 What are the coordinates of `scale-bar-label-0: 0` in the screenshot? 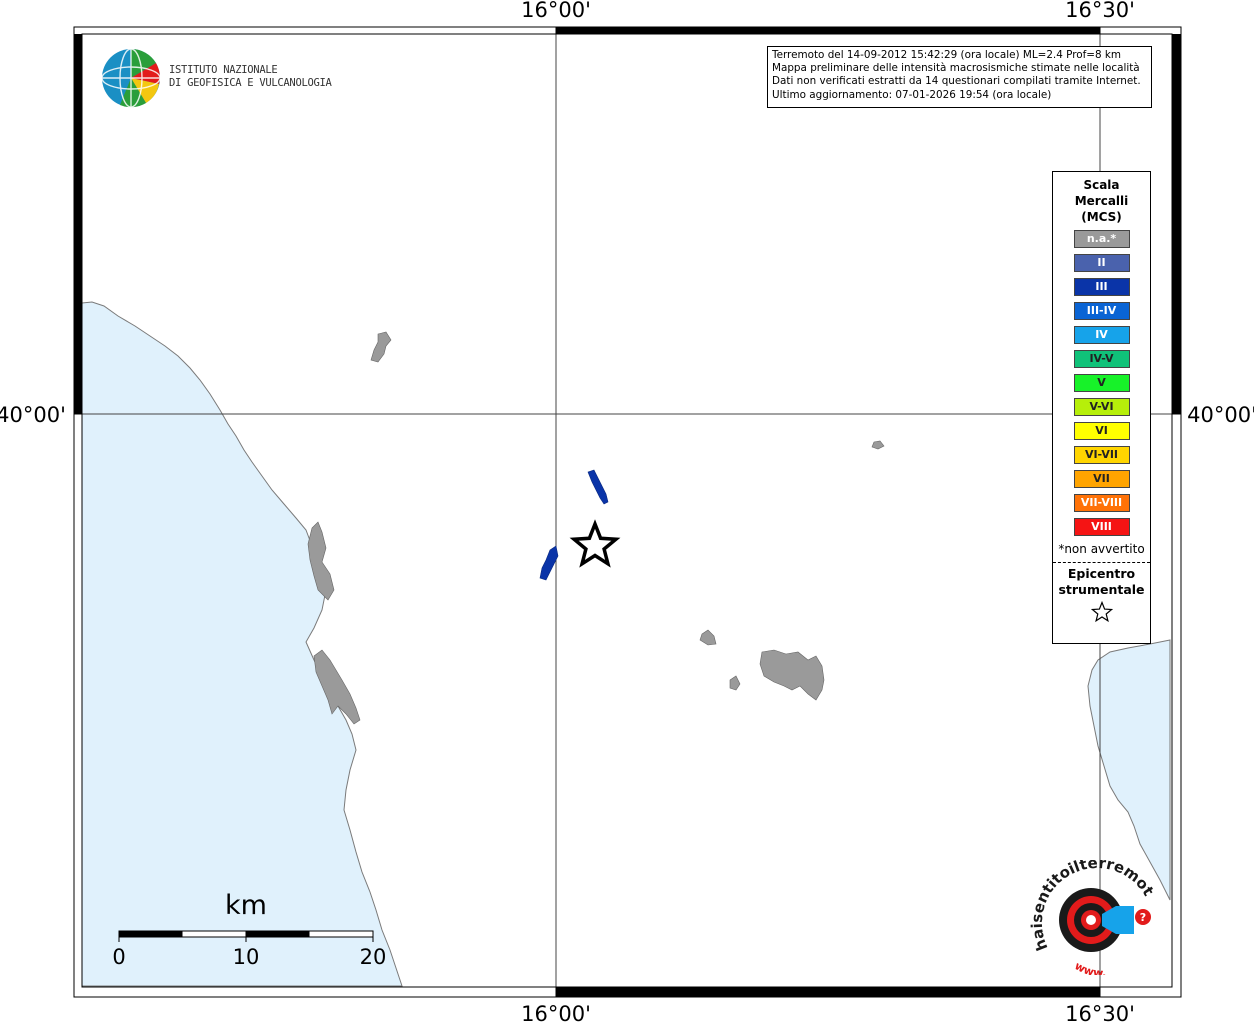 It's located at (118, 957).